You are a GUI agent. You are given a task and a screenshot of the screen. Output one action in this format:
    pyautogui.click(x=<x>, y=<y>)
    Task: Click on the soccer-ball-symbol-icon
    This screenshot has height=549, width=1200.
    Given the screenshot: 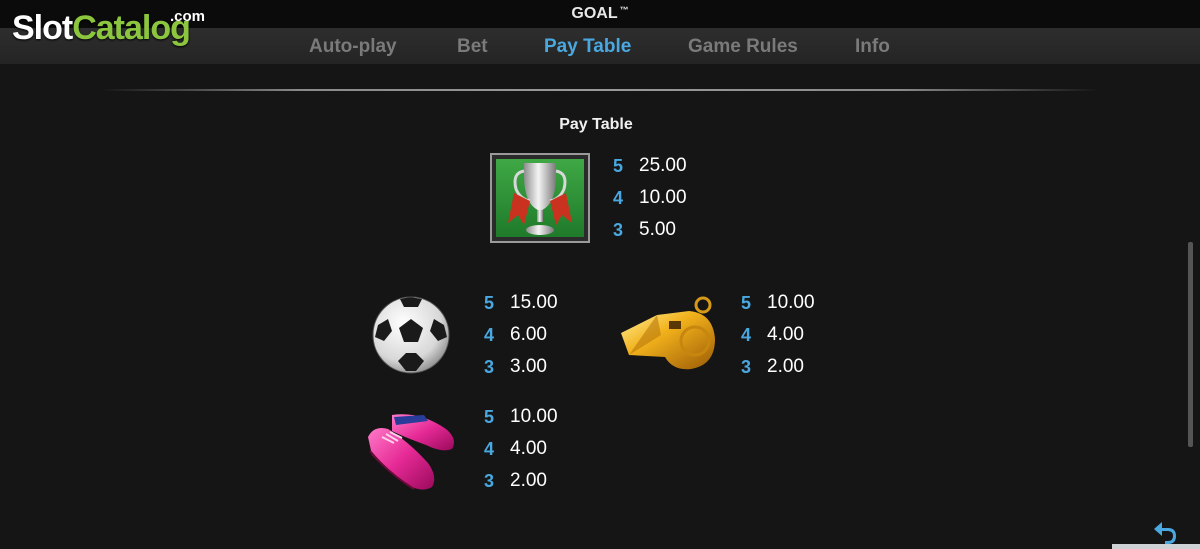 What is the action you would take?
    pyautogui.click(x=411, y=335)
    